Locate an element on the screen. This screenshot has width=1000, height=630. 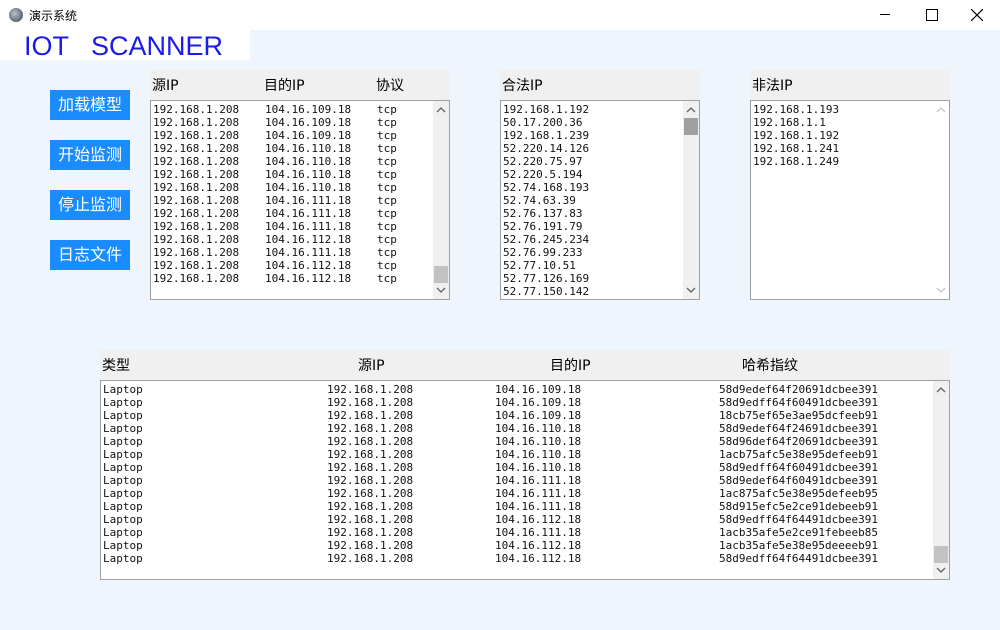
illegal-ip-item-cell: 192.168.1.192 is located at coordinates (796, 135).